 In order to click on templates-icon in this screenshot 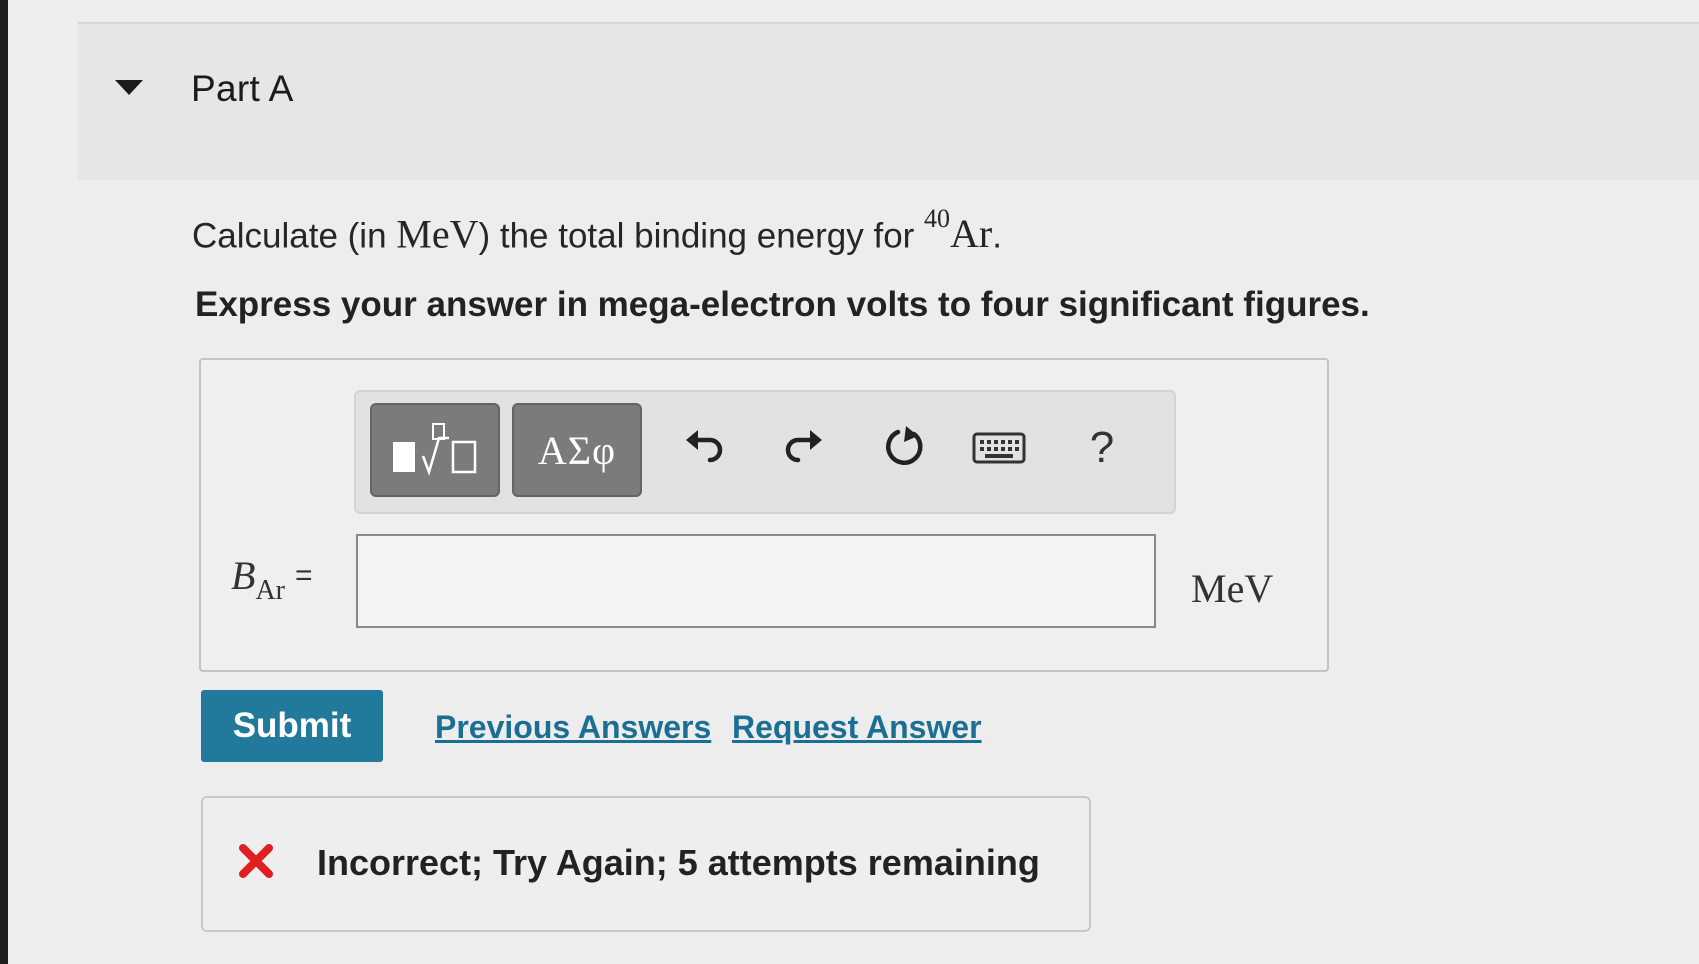, I will do `click(435, 449)`.